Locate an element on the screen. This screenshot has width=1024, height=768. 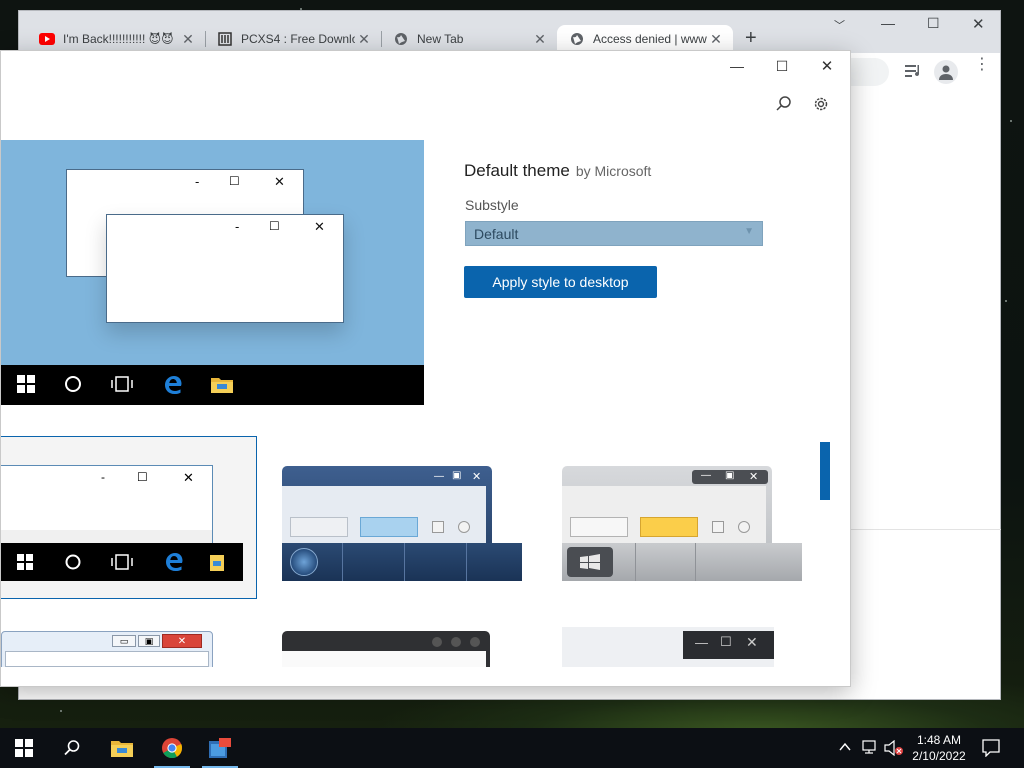
pcxs4-favicon-icon is located at coordinates (225, 39).